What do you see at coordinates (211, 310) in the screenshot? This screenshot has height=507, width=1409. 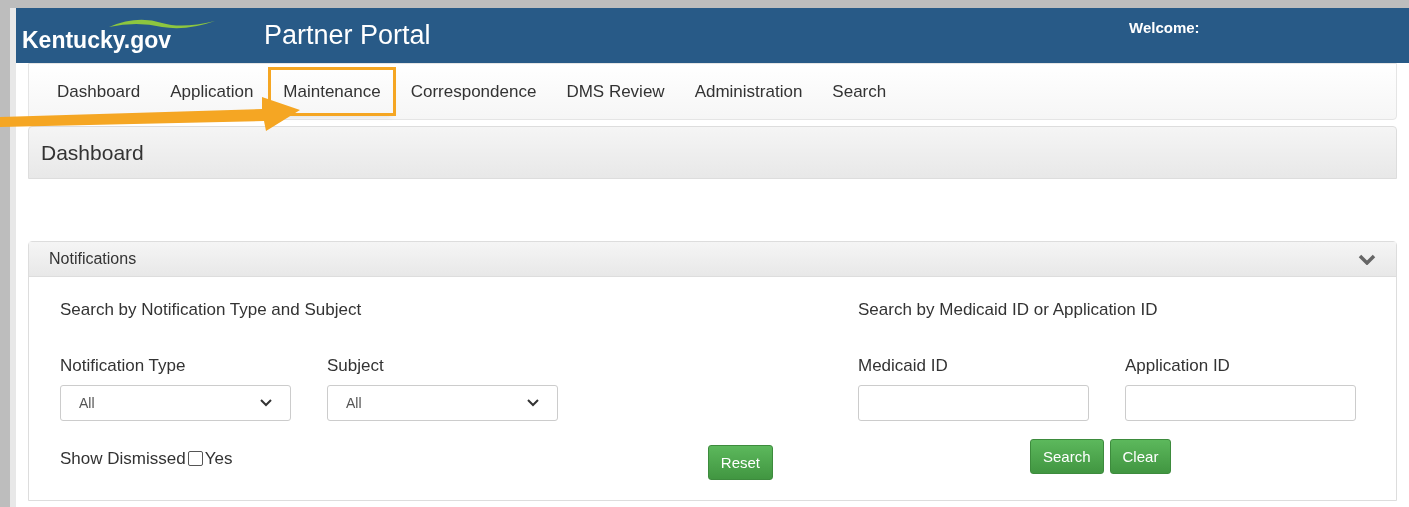 I see `section-heading: Search by Notification Type and Subject` at bounding box center [211, 310].